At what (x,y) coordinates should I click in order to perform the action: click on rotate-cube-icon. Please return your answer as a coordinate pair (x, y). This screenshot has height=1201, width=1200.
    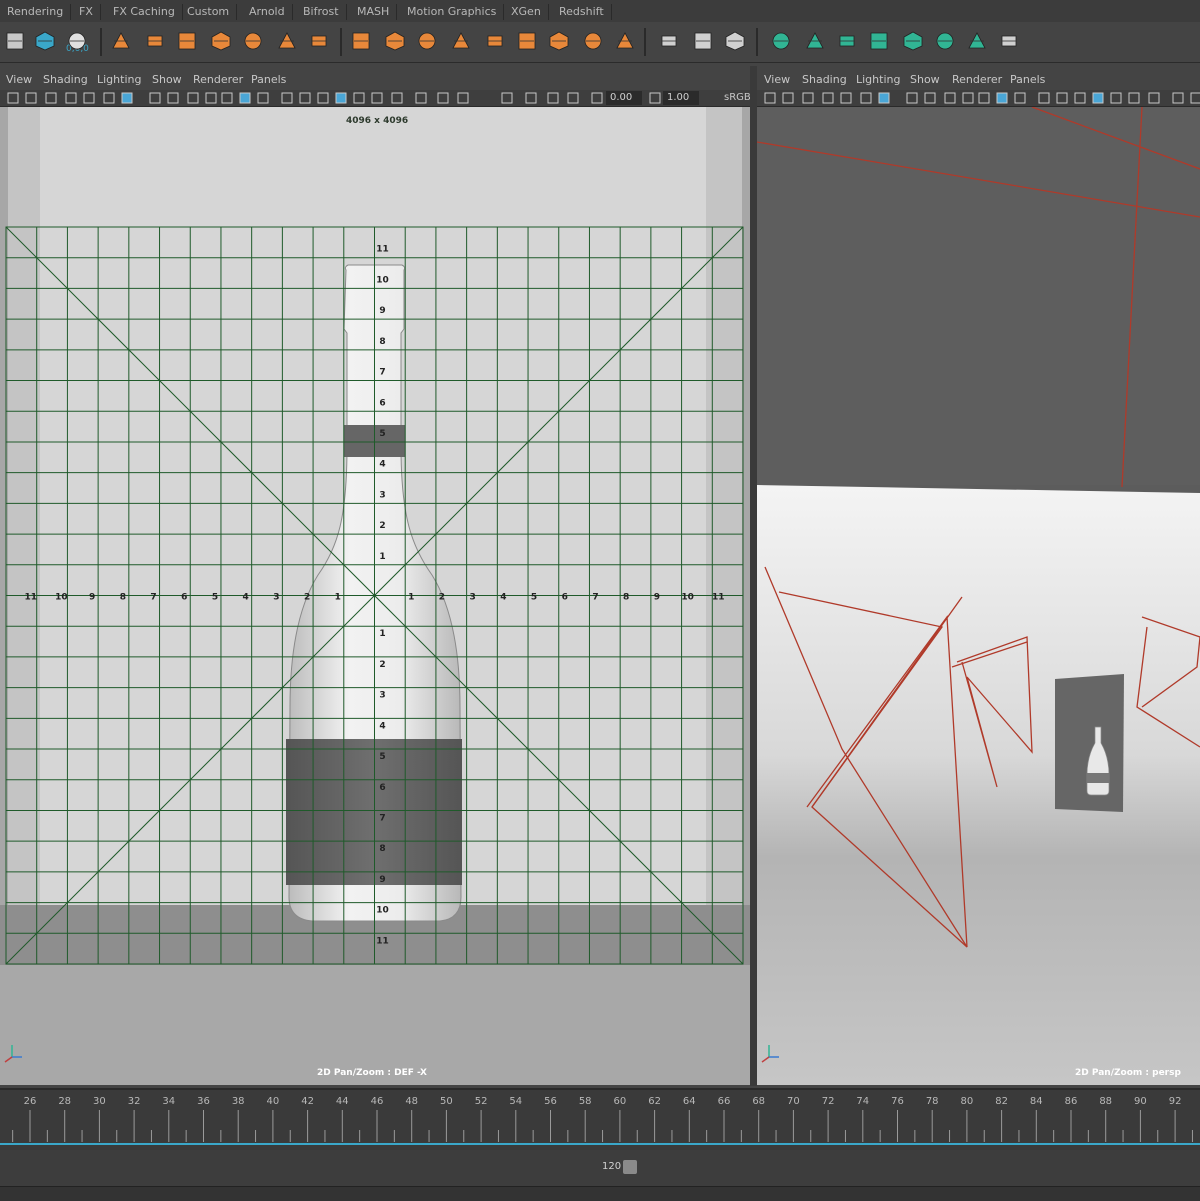
    Looking at the image, I should click on (287, 41).